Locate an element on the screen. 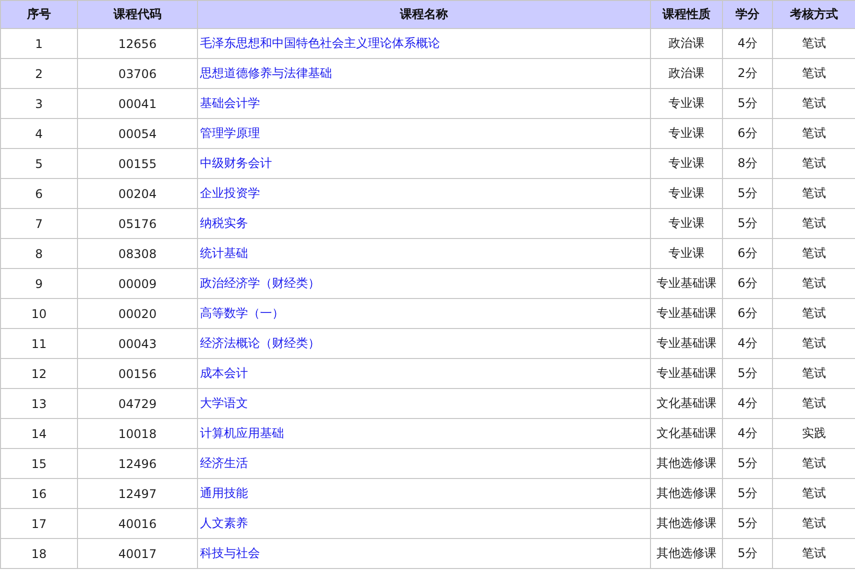 This screenshot has height=572, width=855. table-cell: 00054 is located at coordinates (138, 133).